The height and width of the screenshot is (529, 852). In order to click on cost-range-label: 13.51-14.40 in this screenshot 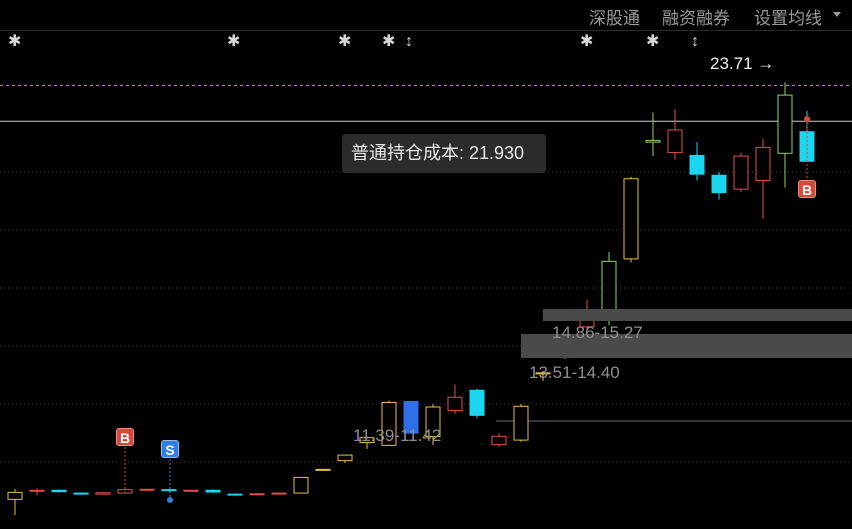, I will do `click(574, 372)`.